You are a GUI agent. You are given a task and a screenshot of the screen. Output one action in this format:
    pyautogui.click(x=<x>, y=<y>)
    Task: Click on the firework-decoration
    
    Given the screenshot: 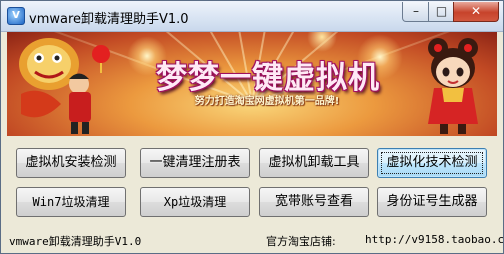 What is the action you would take?
    pyautogui.click(x=322, y=42)
    